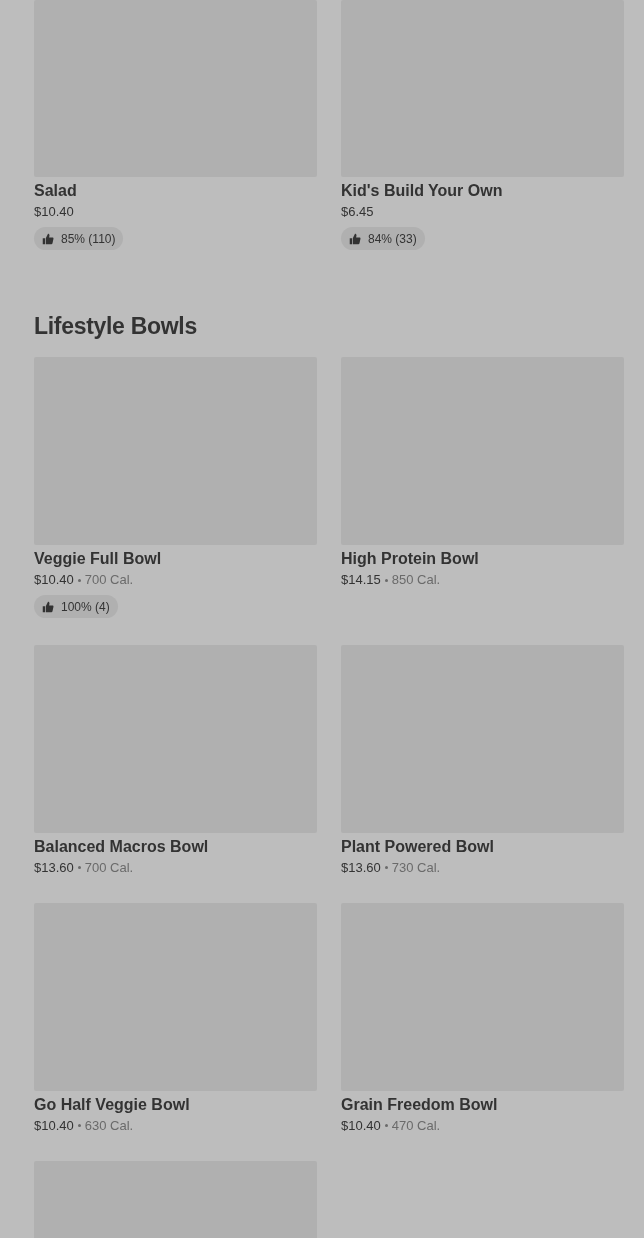 The image size is (644, 1238). I want to click on item-calories: 850 Cal., so click(416, 580).